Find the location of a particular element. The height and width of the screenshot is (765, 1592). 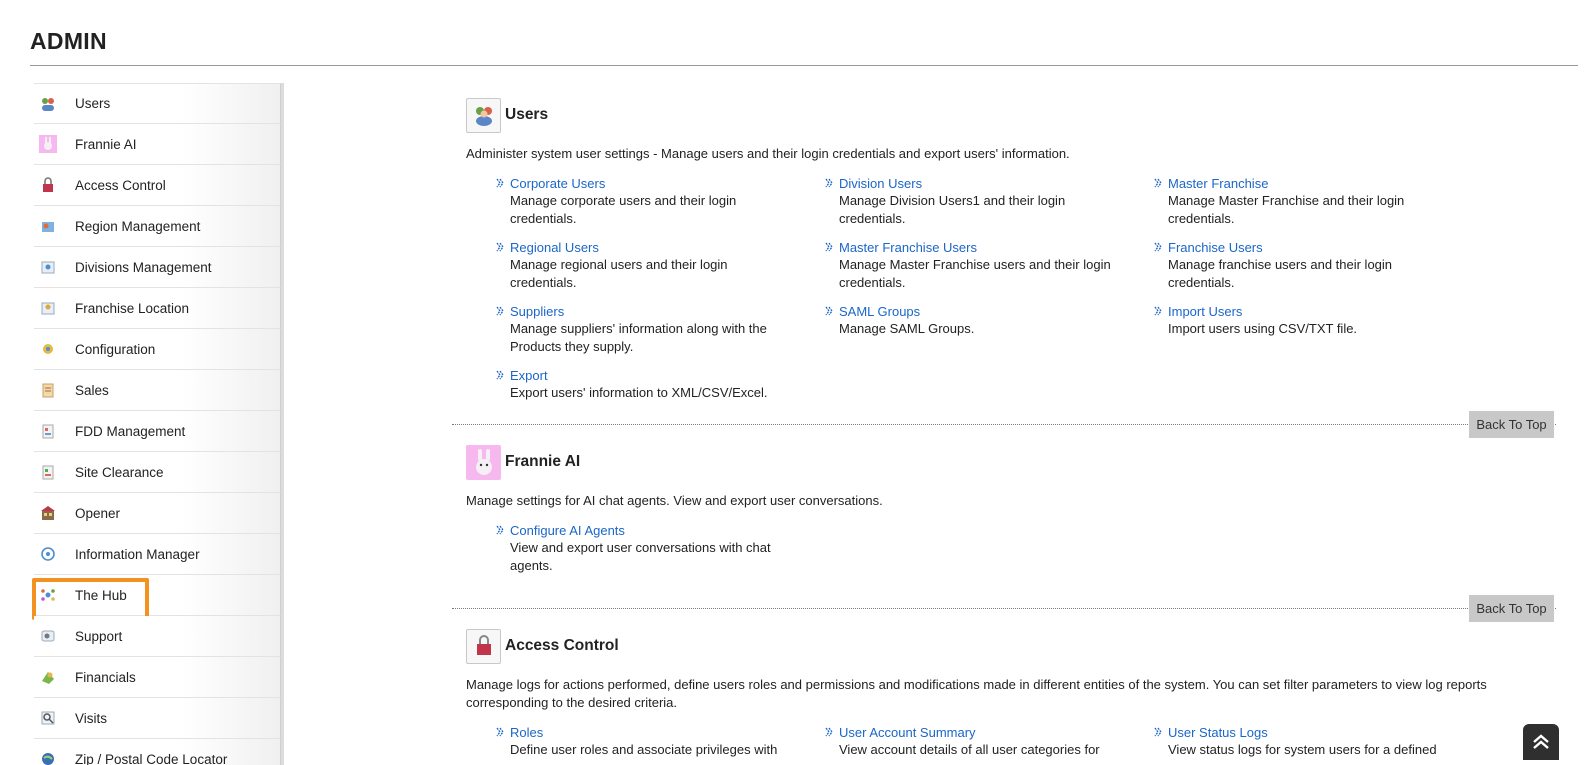

sidebar-item-region-management: Region Management is located at coordinates (157, 226).